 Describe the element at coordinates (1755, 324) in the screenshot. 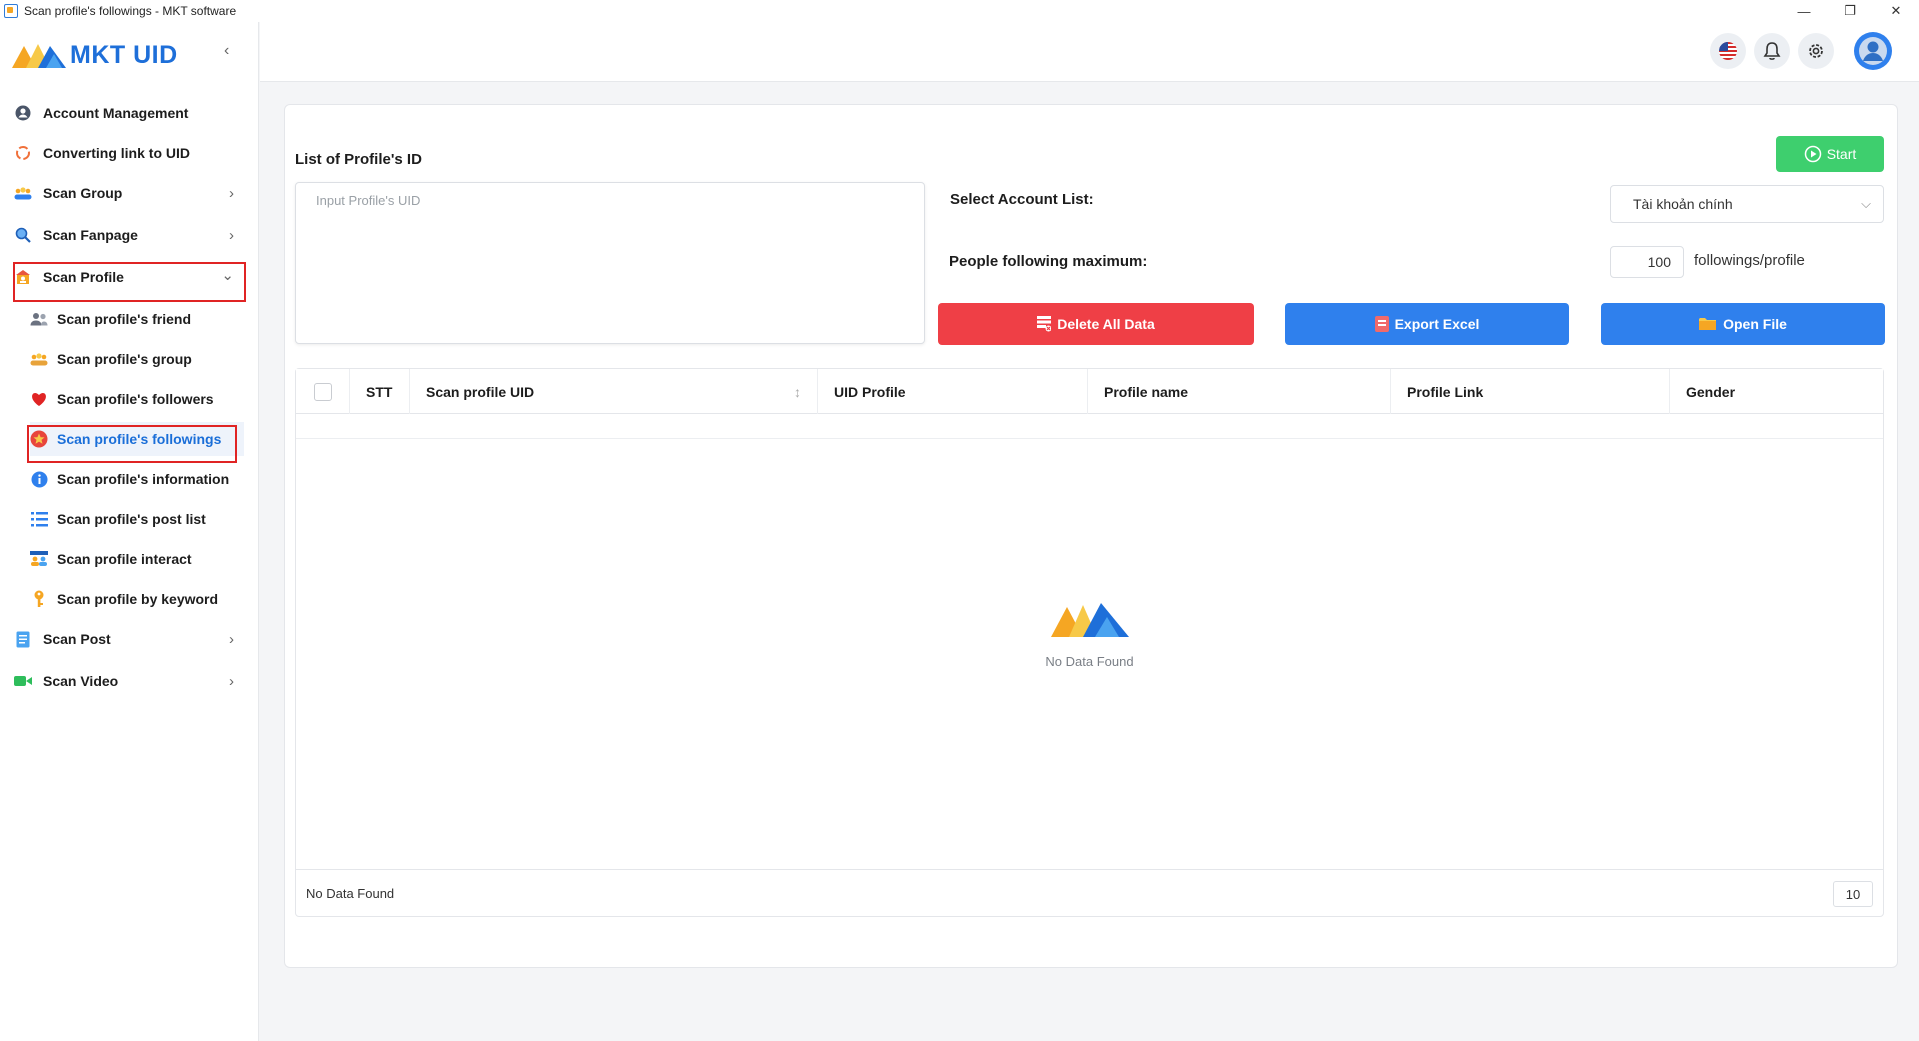

I see `open-file-label: Open File` at that location.